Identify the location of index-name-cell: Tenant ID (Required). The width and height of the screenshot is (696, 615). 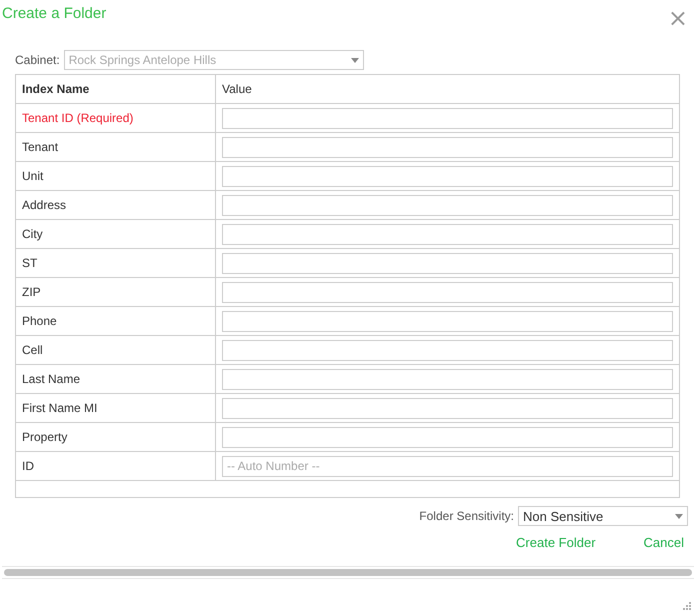
(116, 118).